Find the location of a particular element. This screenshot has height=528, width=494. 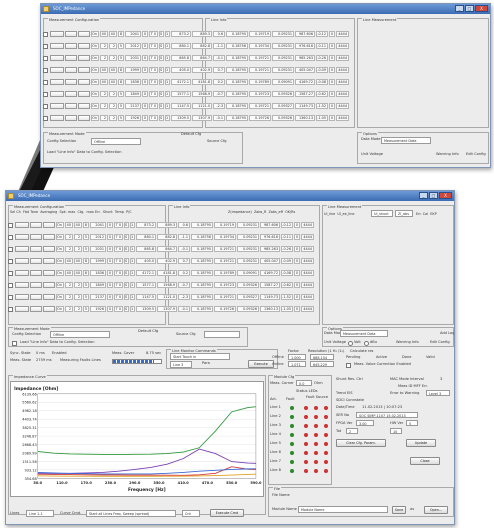

meas-correction-checkbox is located at coordinates (348, 365).